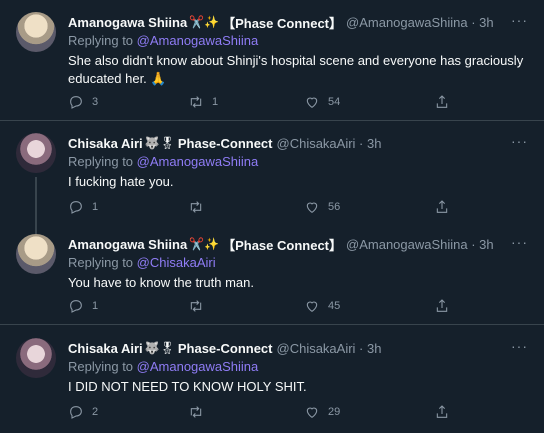 The width and height of the screenshot is (544, 433). Describe the element at coordinates (334, 412) in the screenshot. I see `like-count: 29` at that location.